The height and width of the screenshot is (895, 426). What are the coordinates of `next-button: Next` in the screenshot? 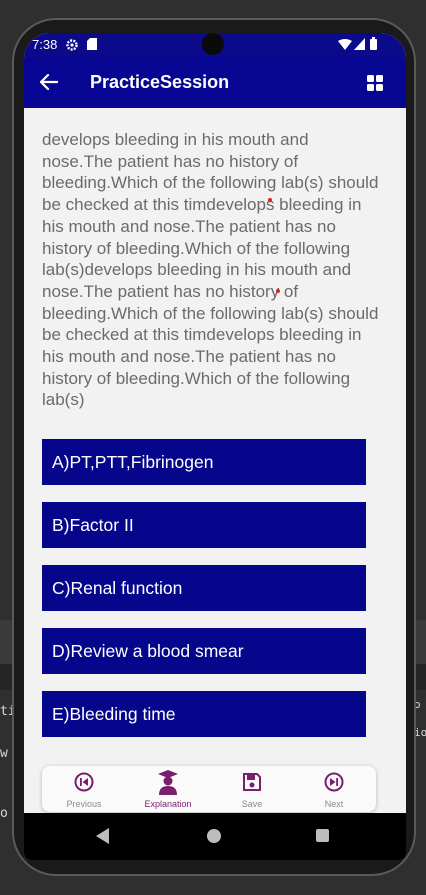 It's located at (334, 789).